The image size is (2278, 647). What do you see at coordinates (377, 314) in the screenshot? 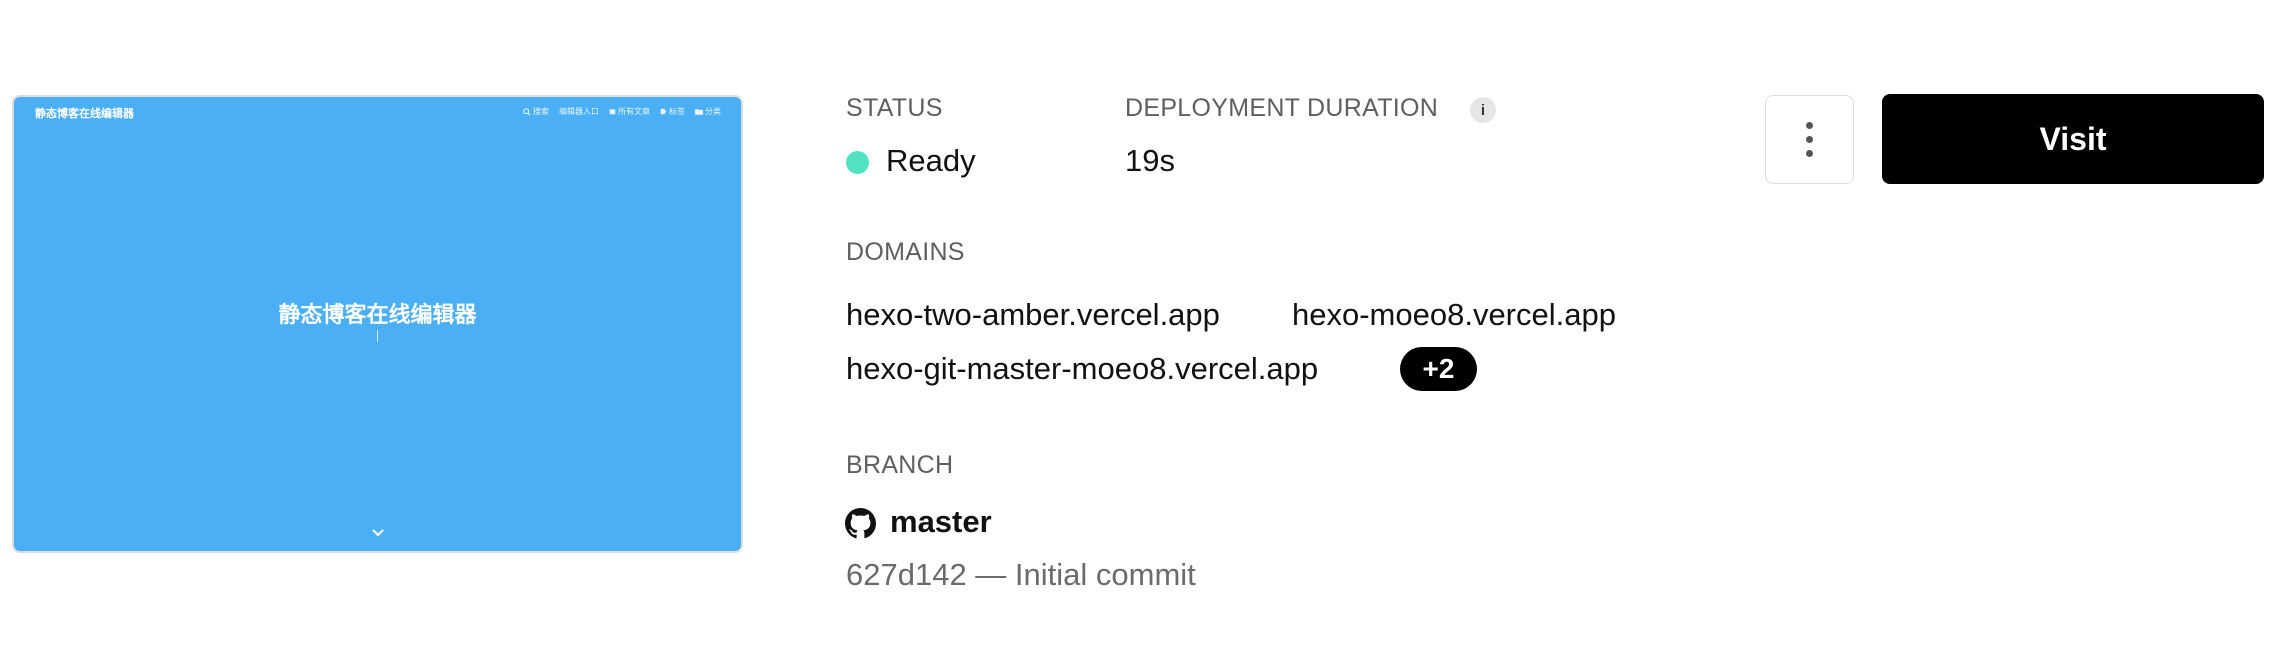
I see `preview-hero-title: 静态博客在线编辑器` at bounding box center [377, 314].